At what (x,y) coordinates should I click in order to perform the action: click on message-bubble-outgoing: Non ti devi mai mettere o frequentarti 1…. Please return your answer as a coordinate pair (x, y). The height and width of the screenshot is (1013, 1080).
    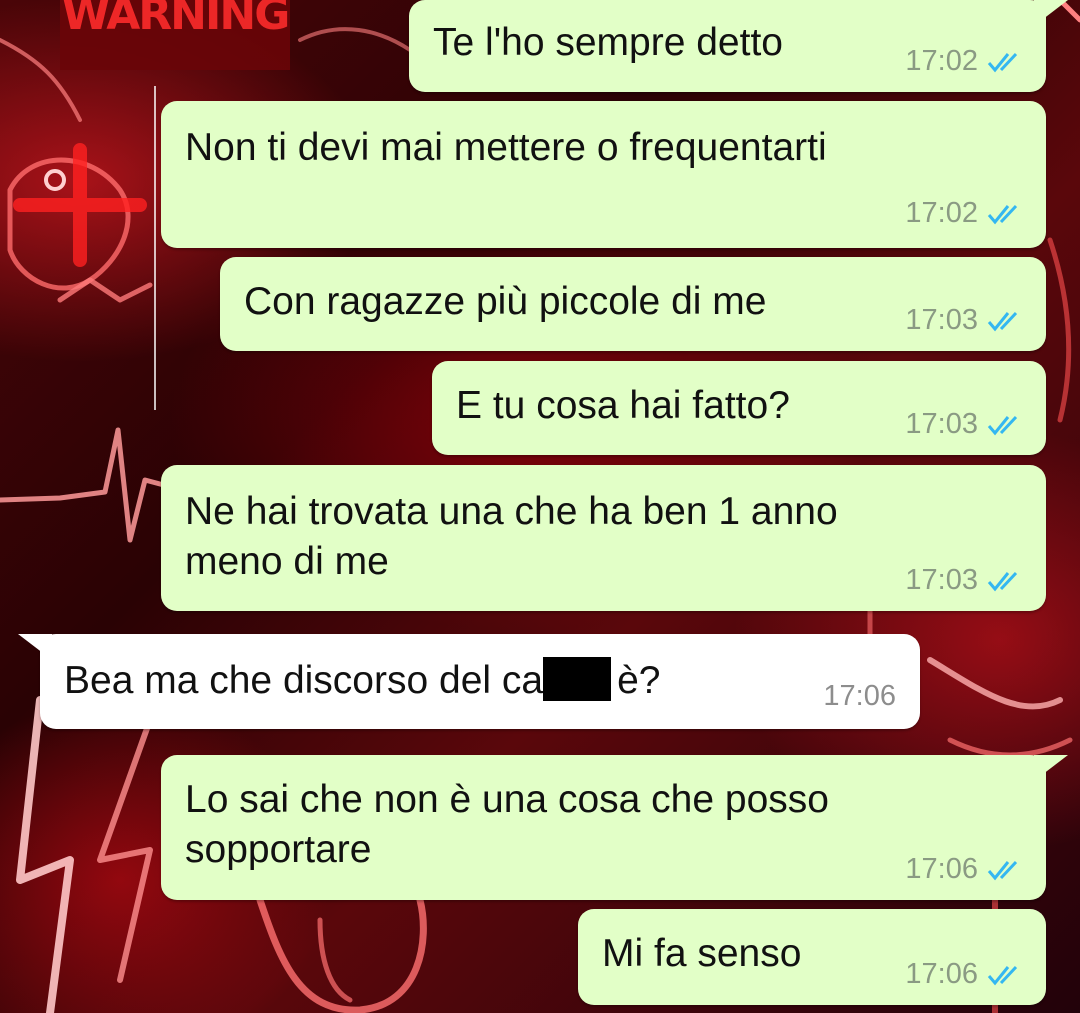
    Looking at the image, I should click on (603, 174).